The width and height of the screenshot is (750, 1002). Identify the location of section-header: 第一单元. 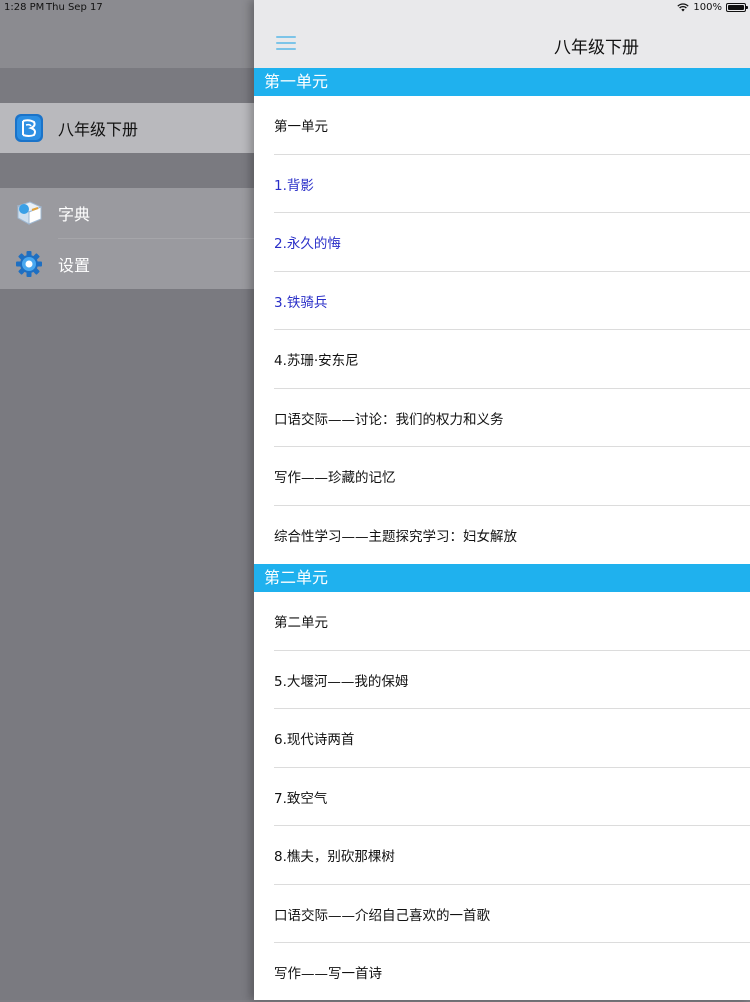
(502, 82).